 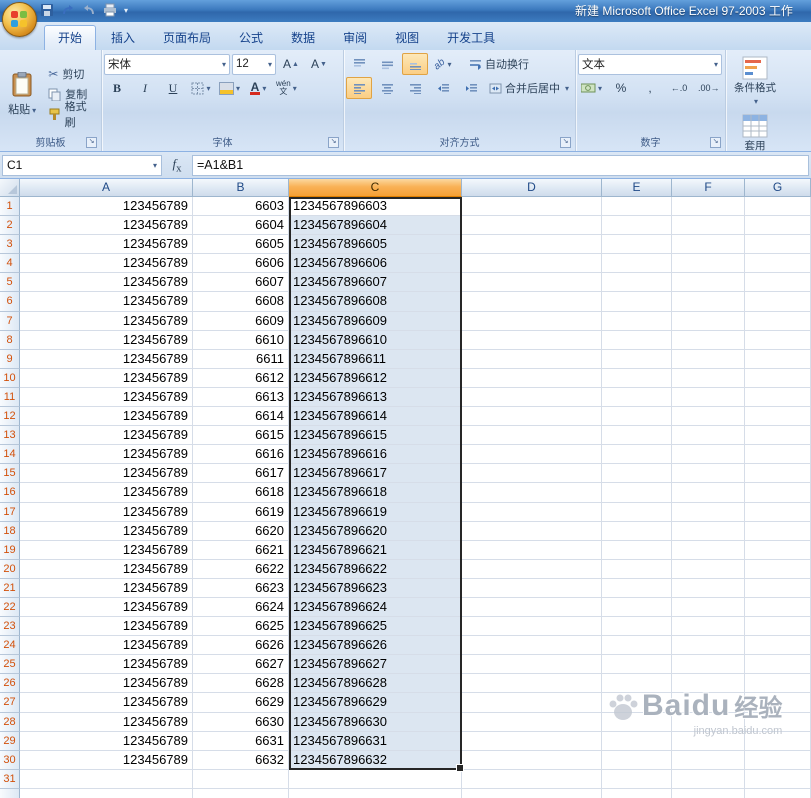 I want to click on cell-E7, so click(x=637, y=321).